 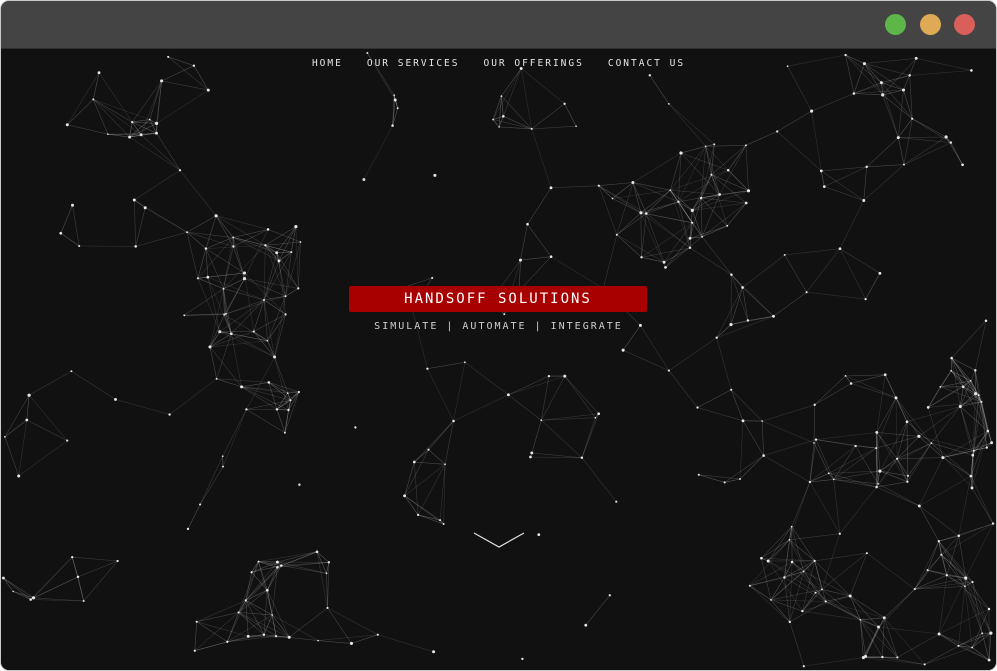 What do you see at coordinates (895, 24) in the screenshot?
I see `window-green-button` at bounding box center [895, 24].